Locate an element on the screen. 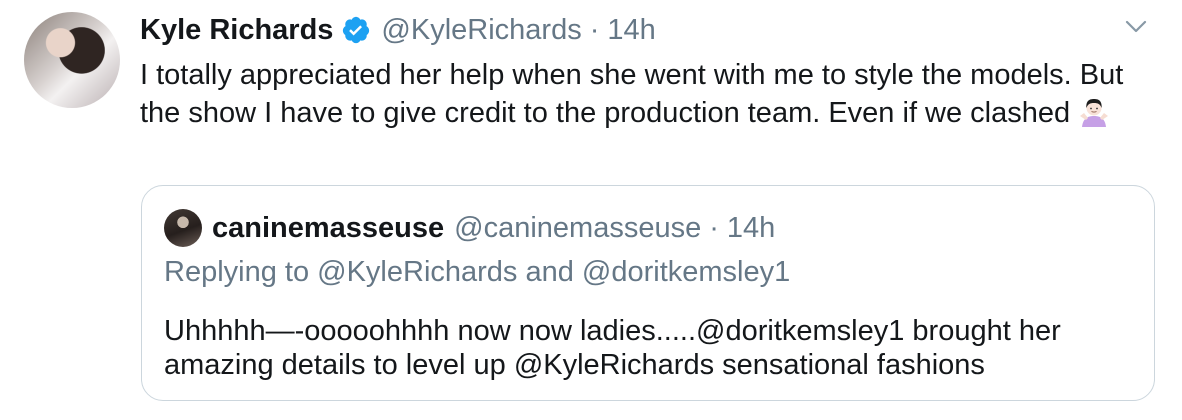 The width and height of the screenshot is (1182, 420). quoted-tweet-header: caninemasseuse @caninemasseuse · 14h is located at coordinates (469, 228).